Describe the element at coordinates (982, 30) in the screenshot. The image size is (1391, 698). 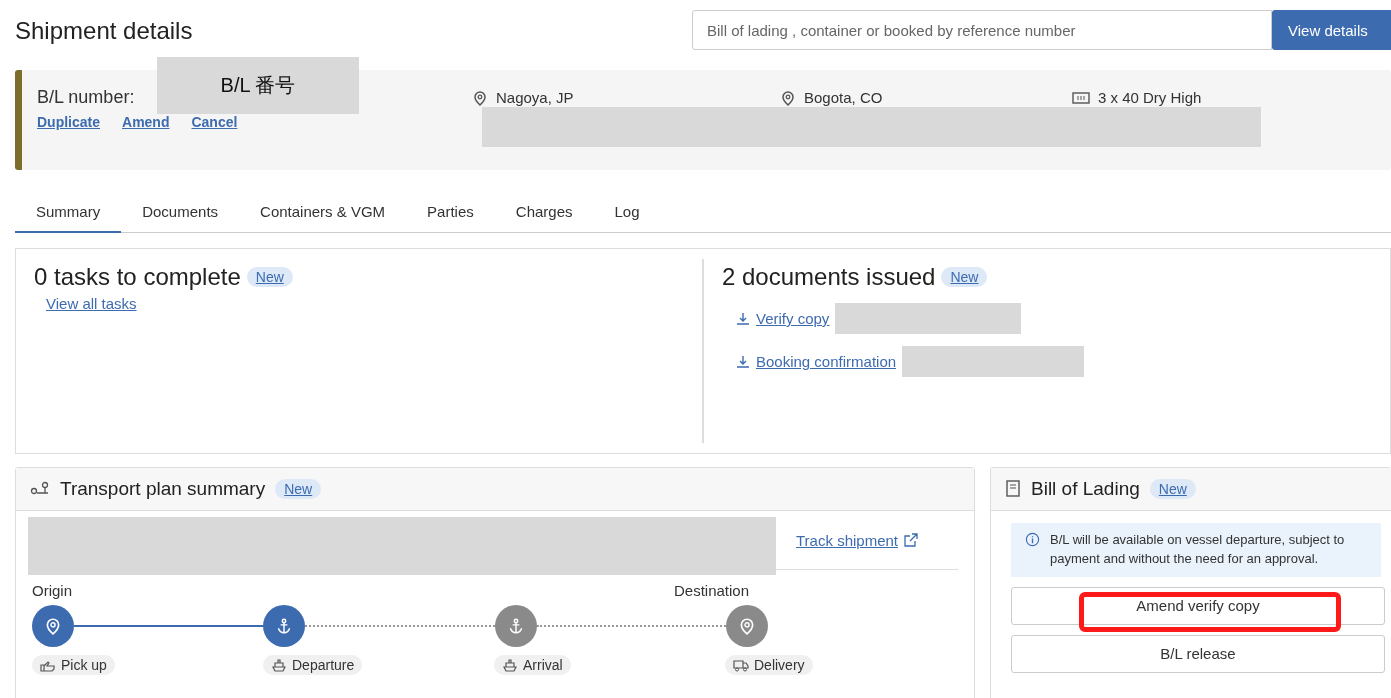
I see `search-field: Bill of lading , container or booked by reference number` at that location.